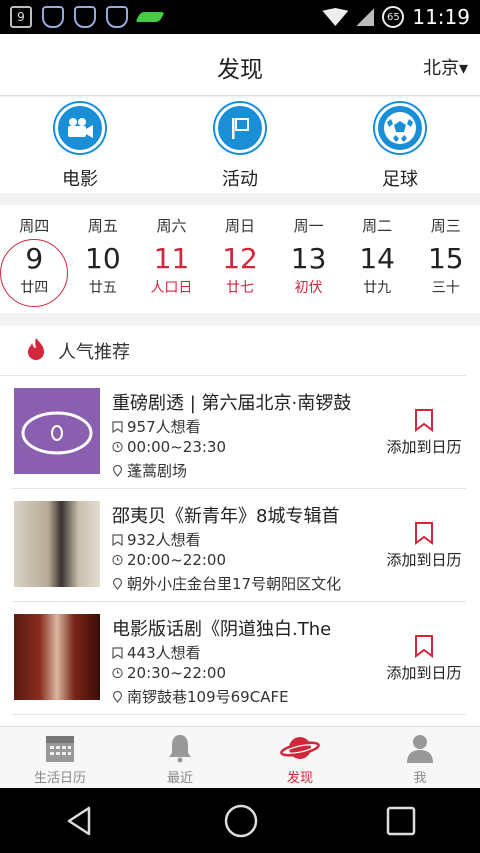  I want to click on weekday-label: 周三, so click(445, 226).